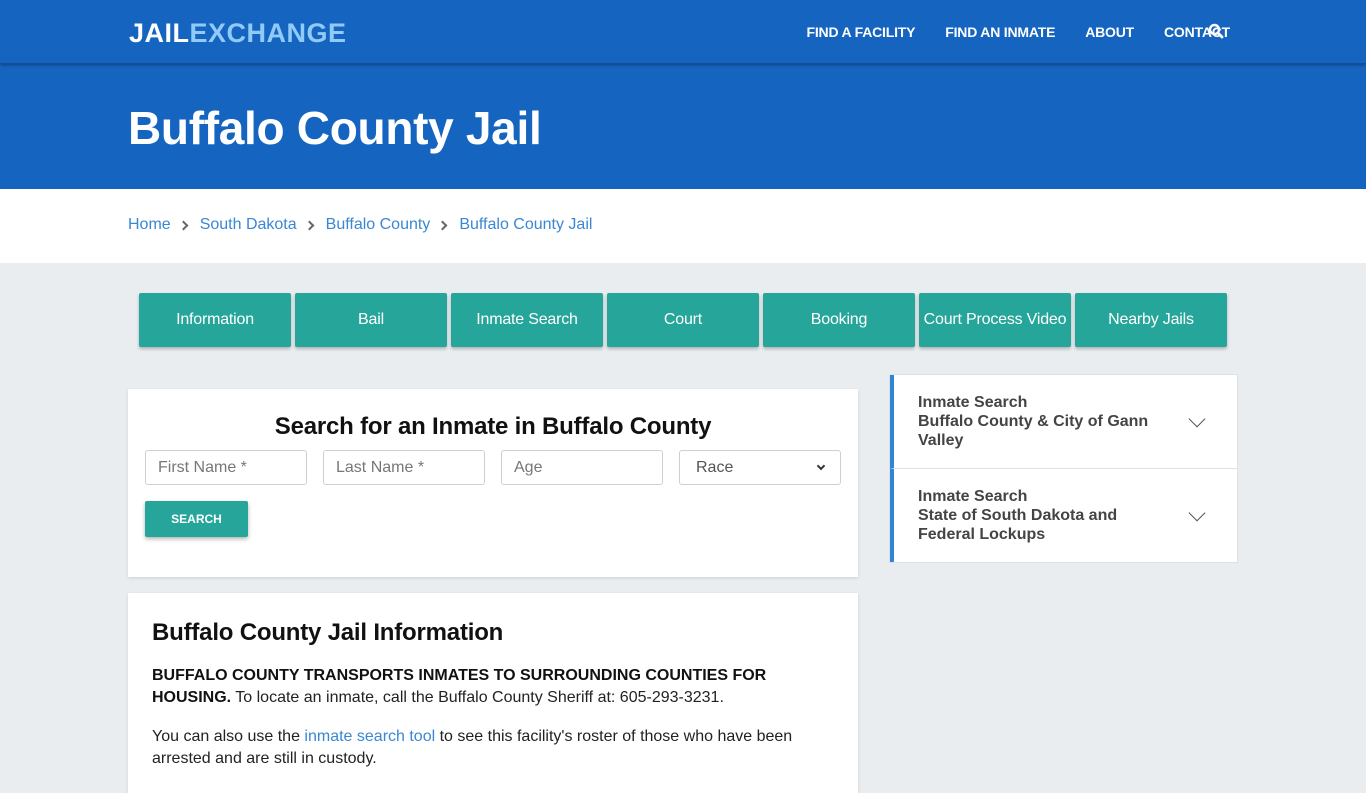  Describe the element at coordinates (404, 467) in the screenshot. I see `last-name-input` at that location.